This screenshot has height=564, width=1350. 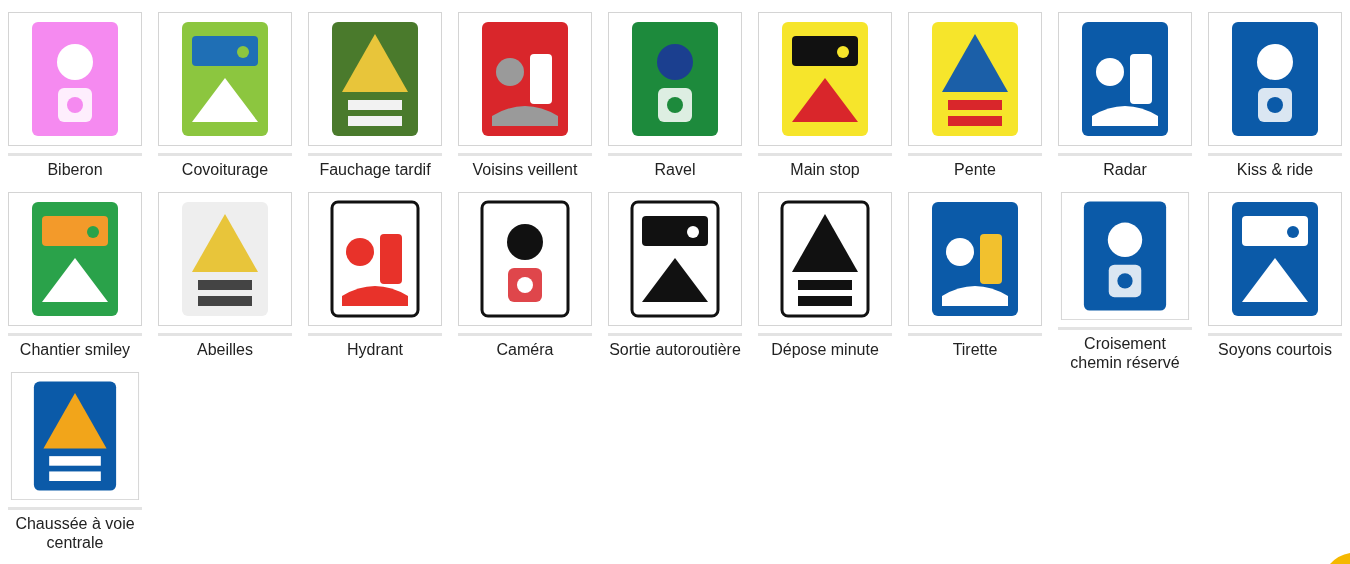 I want to click on sign-caption: Sortie autoroutière, so click(x=675, y=349).